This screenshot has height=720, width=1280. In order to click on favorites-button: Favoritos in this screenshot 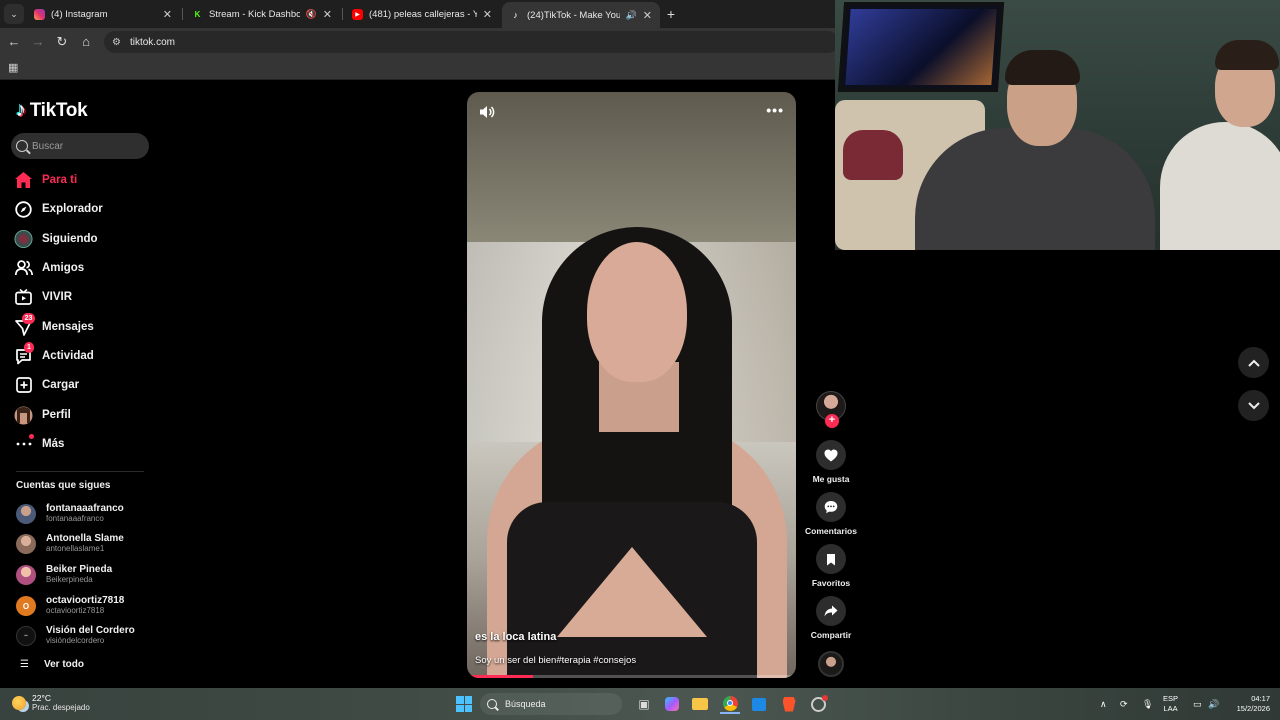, I will do `click(831, 566)`.